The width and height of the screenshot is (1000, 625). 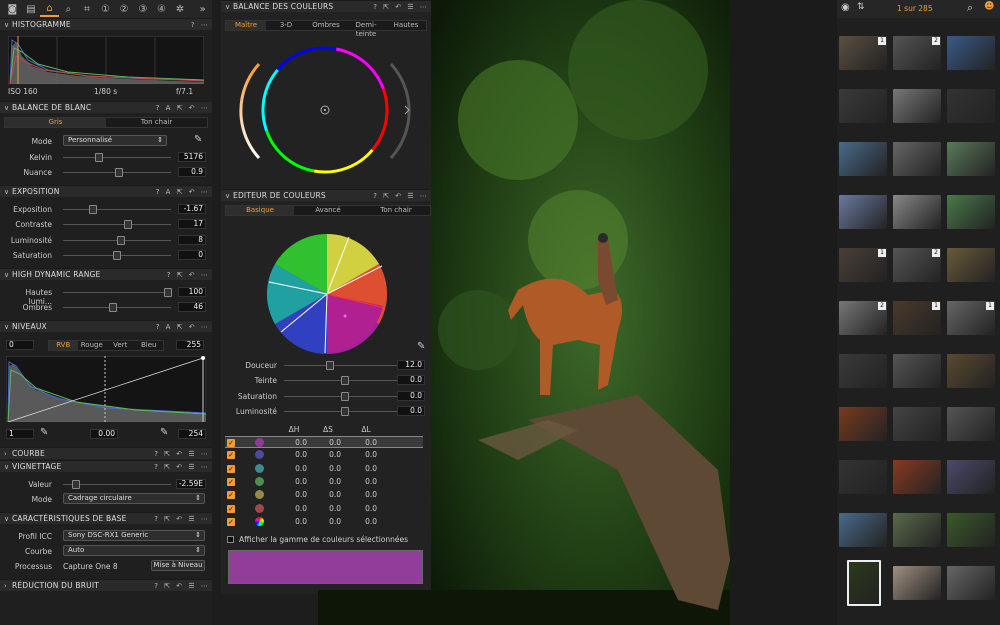 I want to click on exposure-row-value: 8, so click(x=192, y=239).